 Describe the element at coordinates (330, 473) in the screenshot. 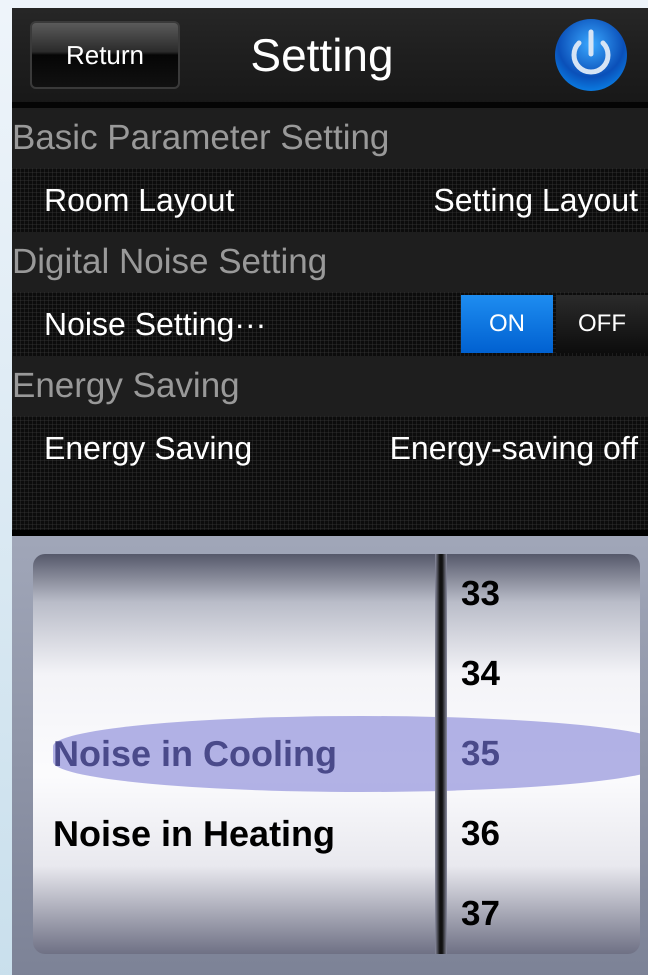

I see `setting-row: Energy Saving Energy-saving off` at that location.